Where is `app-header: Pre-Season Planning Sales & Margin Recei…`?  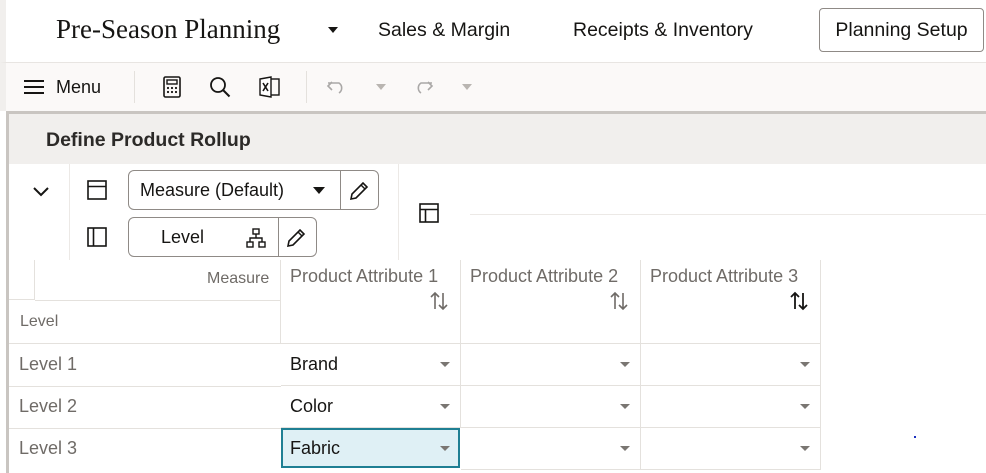
app-header: Pre-Season Planning Sales & Margin Recei… is located at coordinates (493, 31).